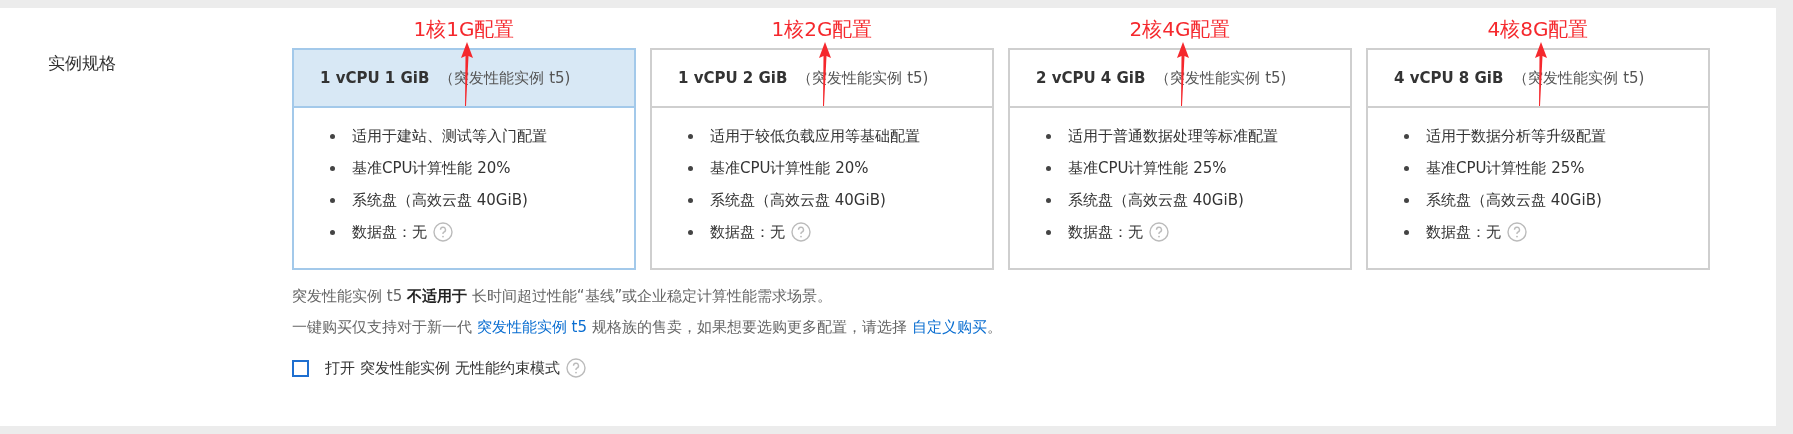 The width and height of the screenshot is (1793, 434). What do you see at coordinates (375, 78) in the screenshot?
I see `spec-title: 1 vCPU 1 GiB` at bounding box center [375, 78].